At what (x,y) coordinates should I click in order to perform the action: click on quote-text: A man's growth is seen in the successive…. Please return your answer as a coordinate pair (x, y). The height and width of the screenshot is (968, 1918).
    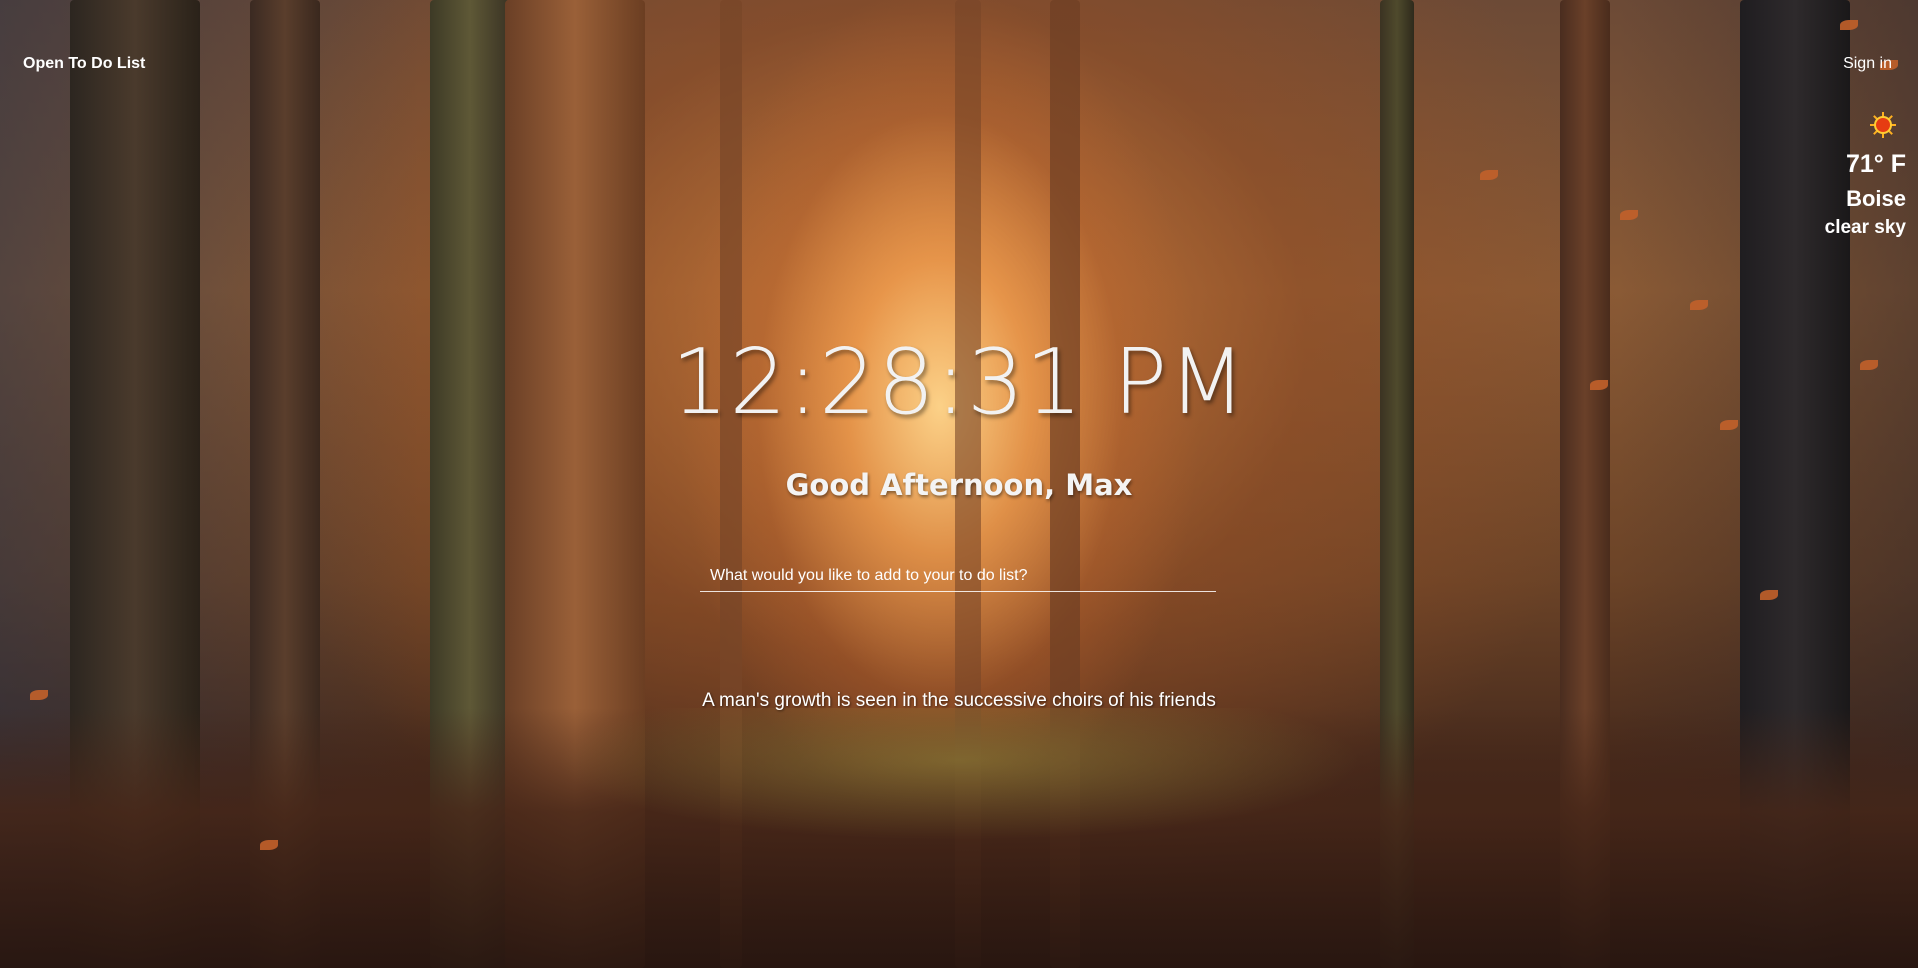
    Looking at the image, I should click on (959, 700).